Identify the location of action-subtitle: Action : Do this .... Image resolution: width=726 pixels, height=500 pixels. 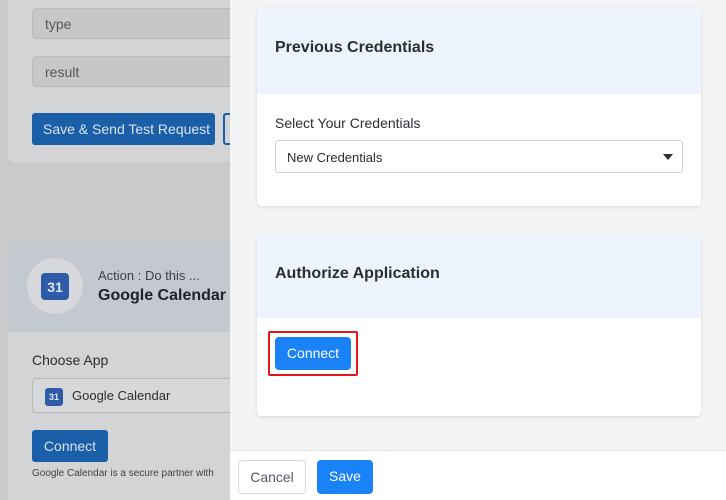
(149, 275).